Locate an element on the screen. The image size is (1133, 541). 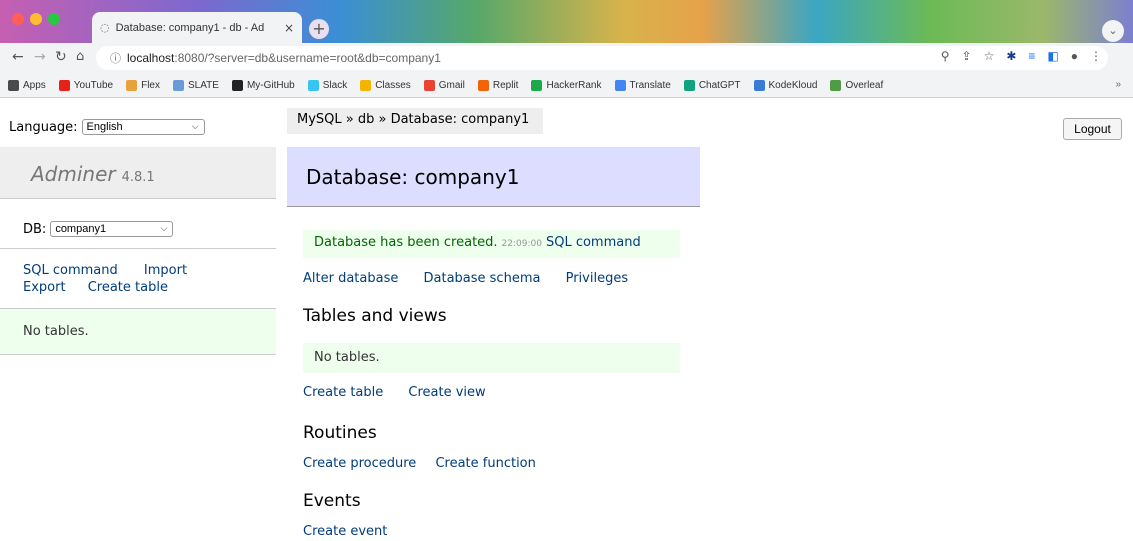
create-function-link: Create function is located at coordinates (485, 463).